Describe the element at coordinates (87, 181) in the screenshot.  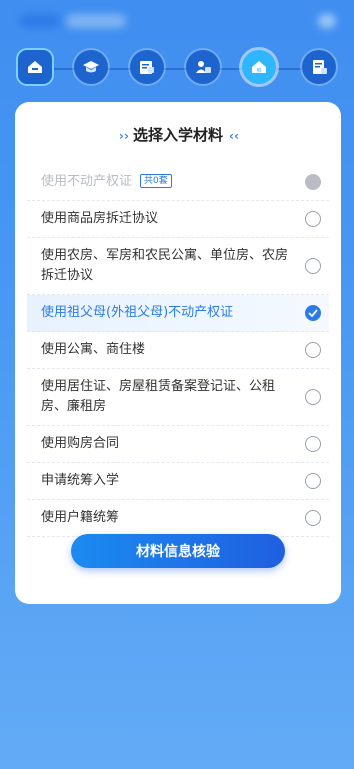
I see `option-label: 使用不动产权证` at that location.